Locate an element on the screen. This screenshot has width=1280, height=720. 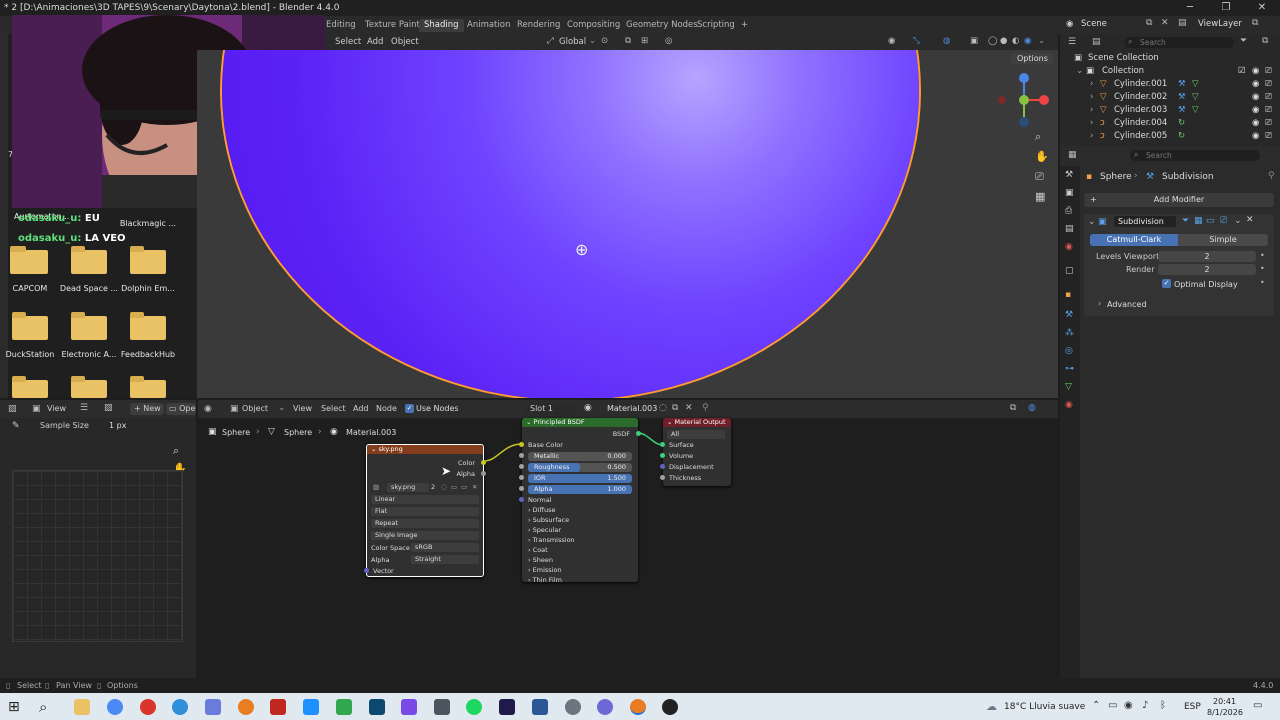
displacement-socket is located at coordinates (662, 466).